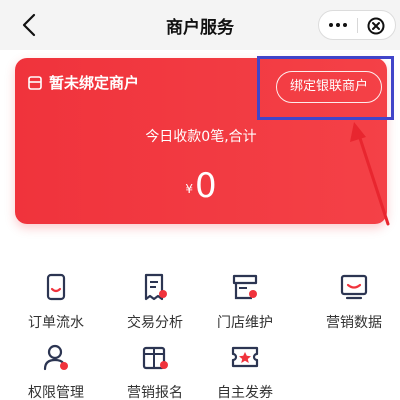 The image size is (400, 400). Describe the element at coordinates (189, 189) in the screenshot. I see `currency-symbol: ¥` at that location.